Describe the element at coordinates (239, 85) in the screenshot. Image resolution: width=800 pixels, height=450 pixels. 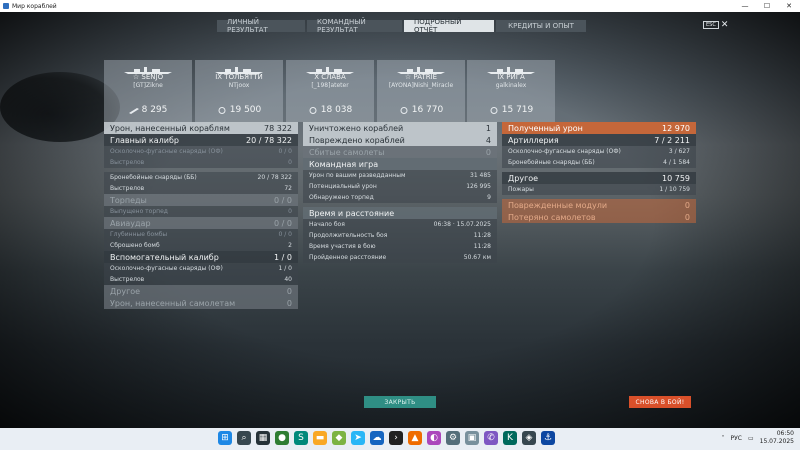
I see `player-name: NTjoox` at that location.